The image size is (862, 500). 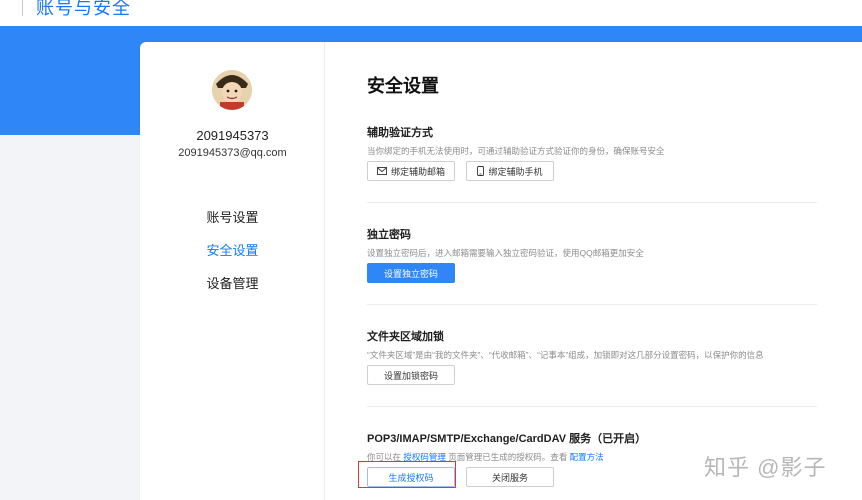 What do you see at coordinates (505, 253) in the screenshot?
I see `section-description: 设置独立密码后，进入邮箱需要输入独立密码验证，使用QQ邮箱更加安全` at bounding box center [505, 253].